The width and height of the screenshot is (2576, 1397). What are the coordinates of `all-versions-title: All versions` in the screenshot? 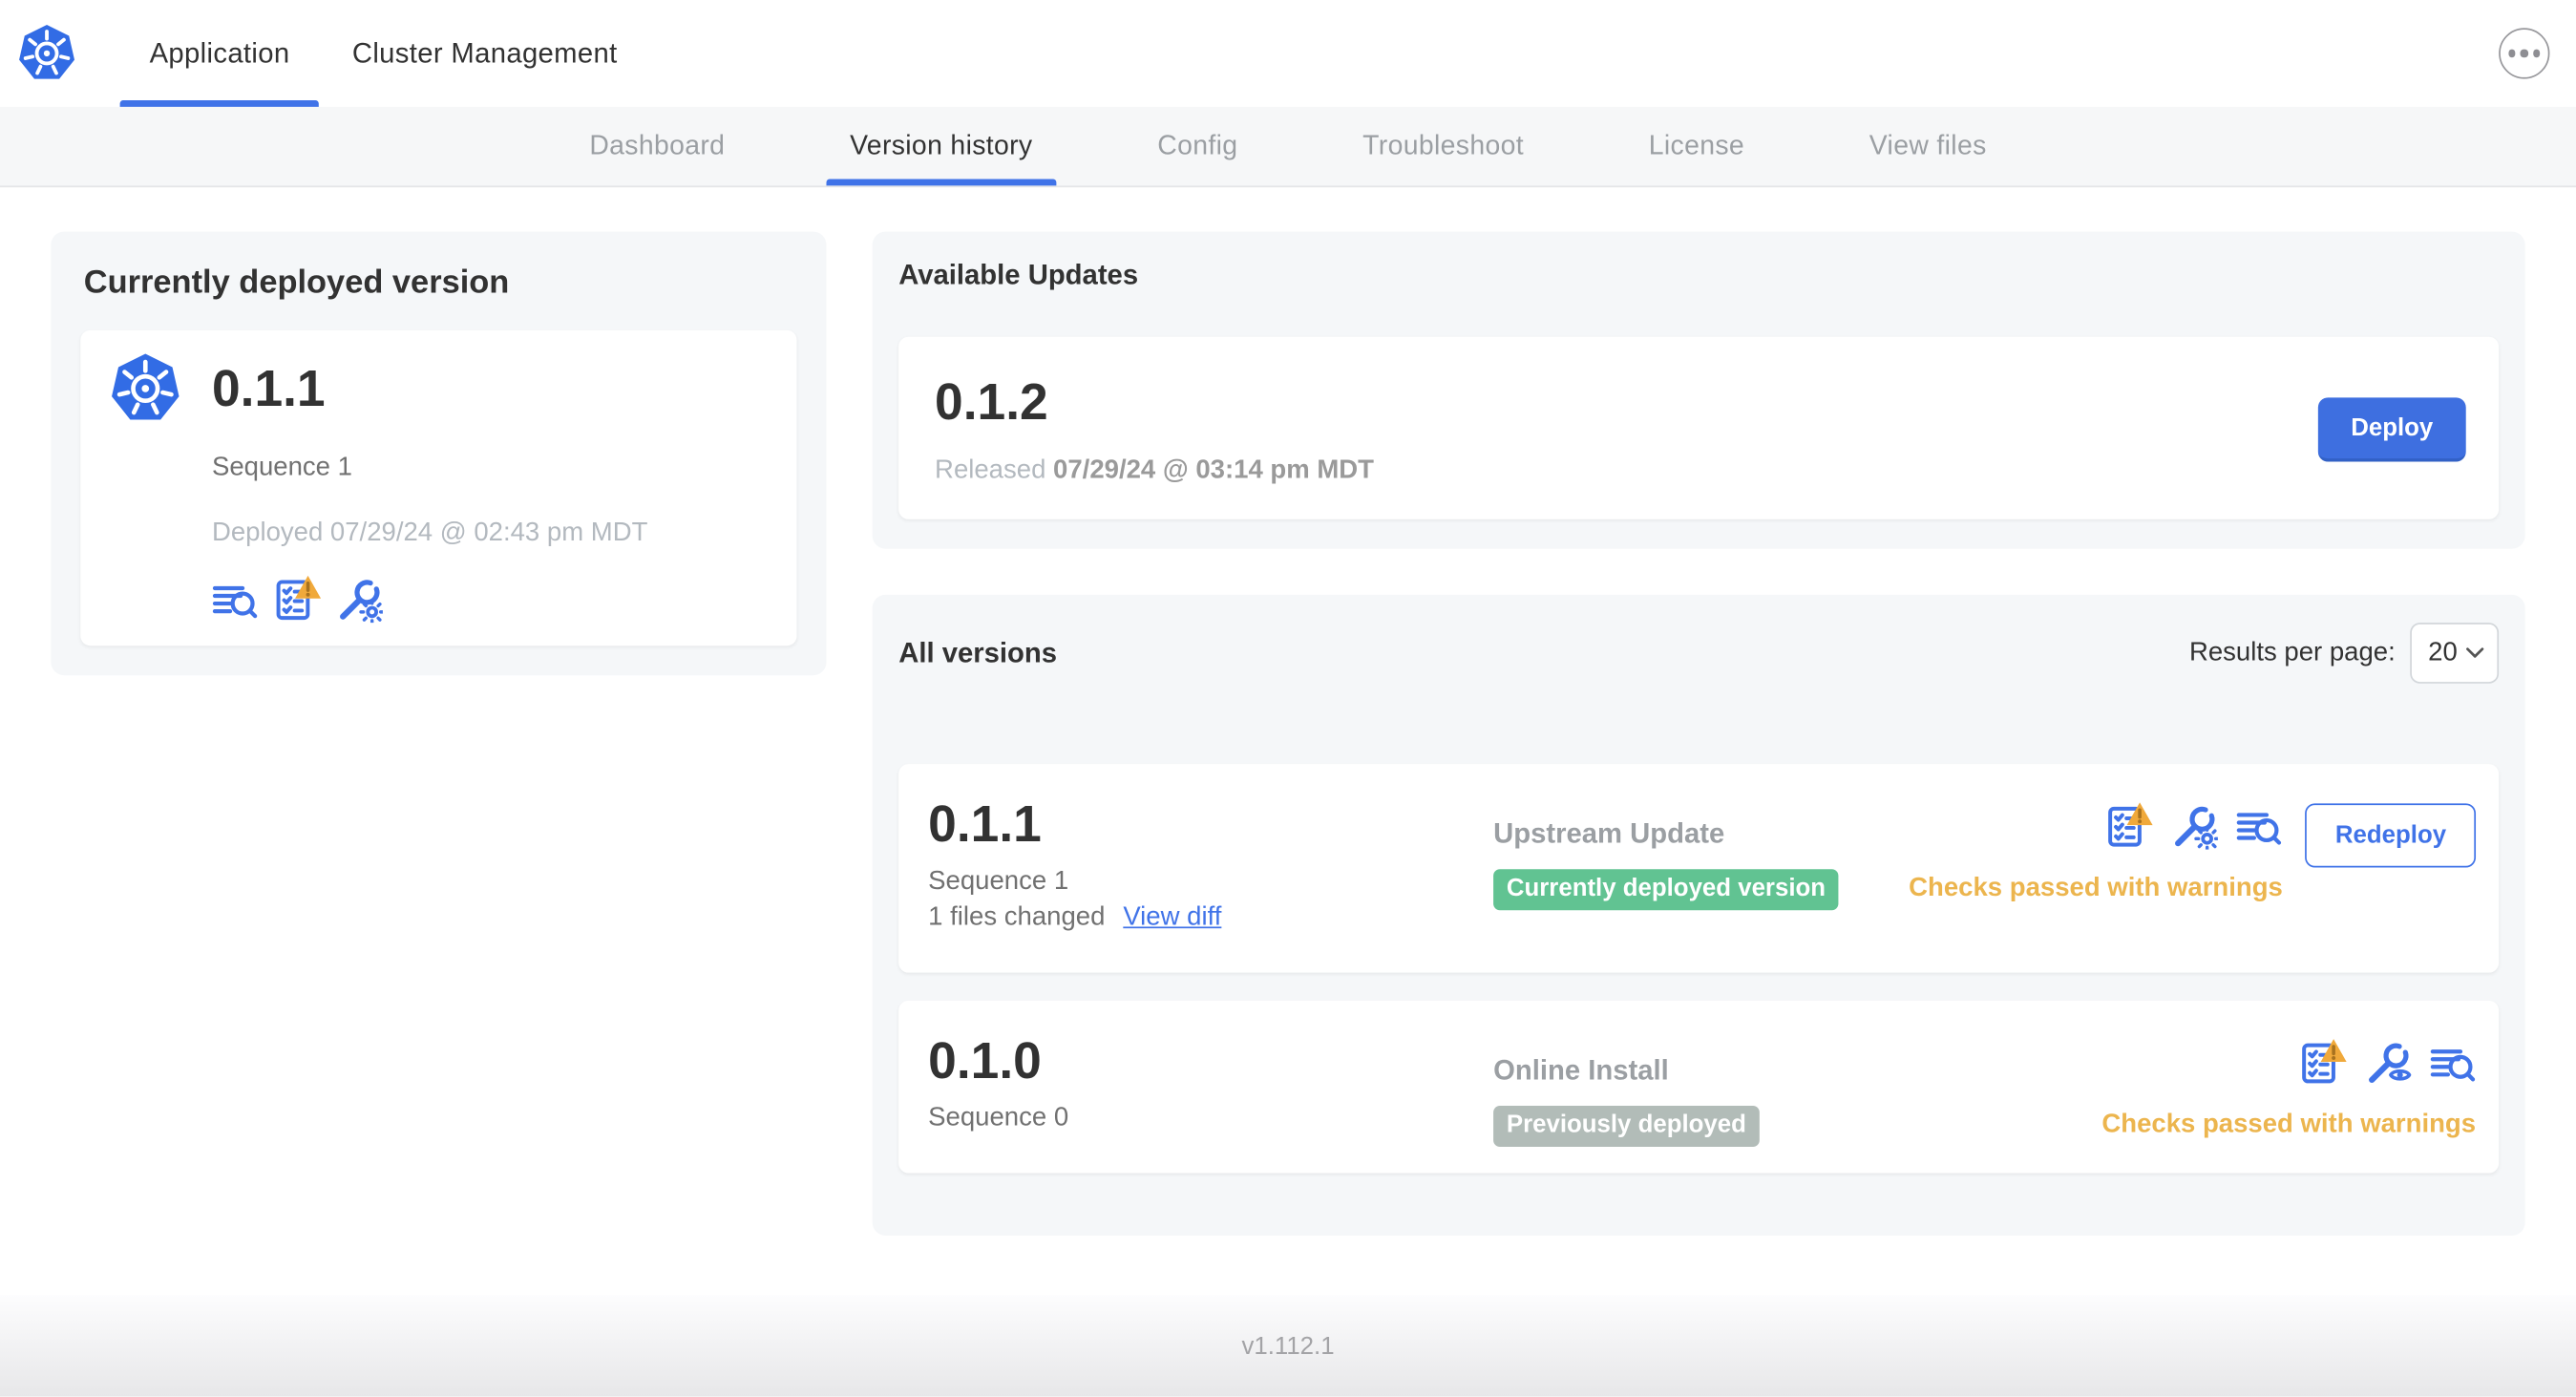 It's located at (978, 652).